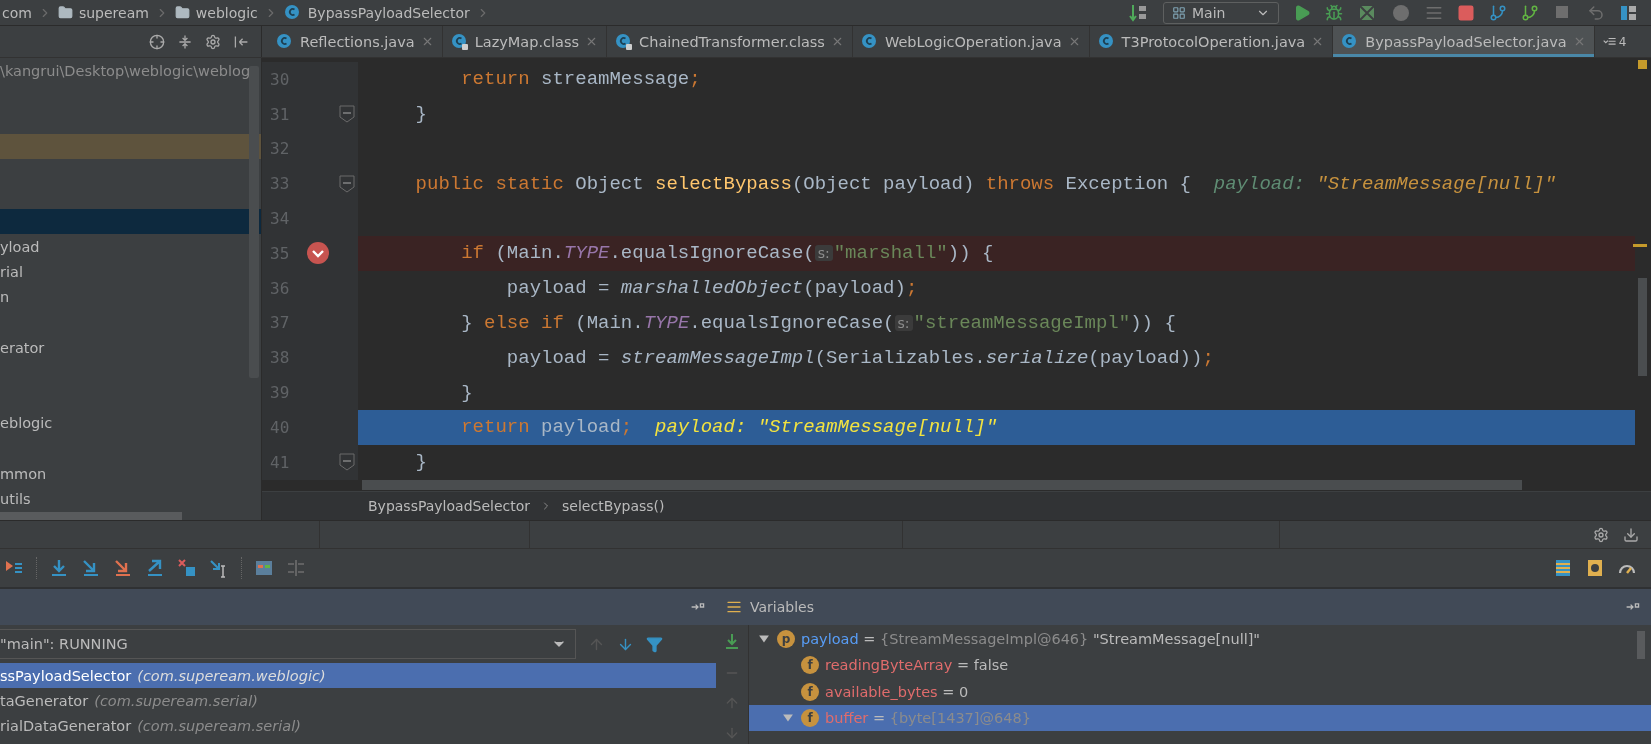 This screenshot has width=1651, height=744. What do you see at coordinates (59, 568) in the screenshot?
I see `step-over-icon` at bounding box center [59, 568].